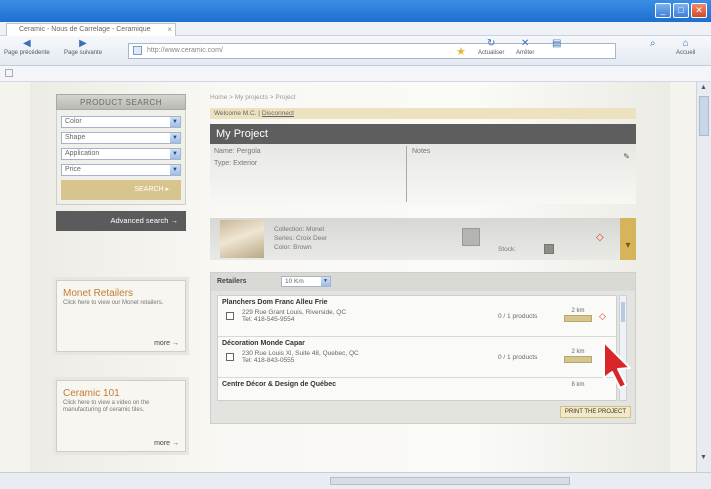 This screenshot has width=711, height=489. What do you see at coordinates (300, 353) in the screenshot?
I see `retailer-address: 230 Rue Louis Xl, Suite 48, Quebec, QC` at bounding box center [300, 353].